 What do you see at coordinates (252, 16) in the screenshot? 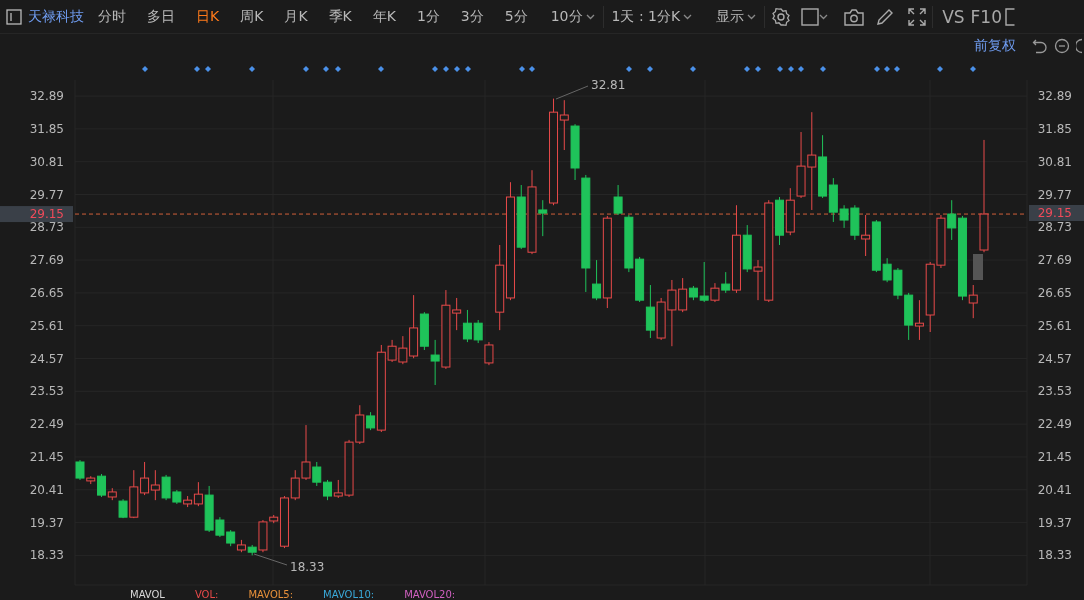
I see `period-tab: 周K` at bounding box center [252, 16].